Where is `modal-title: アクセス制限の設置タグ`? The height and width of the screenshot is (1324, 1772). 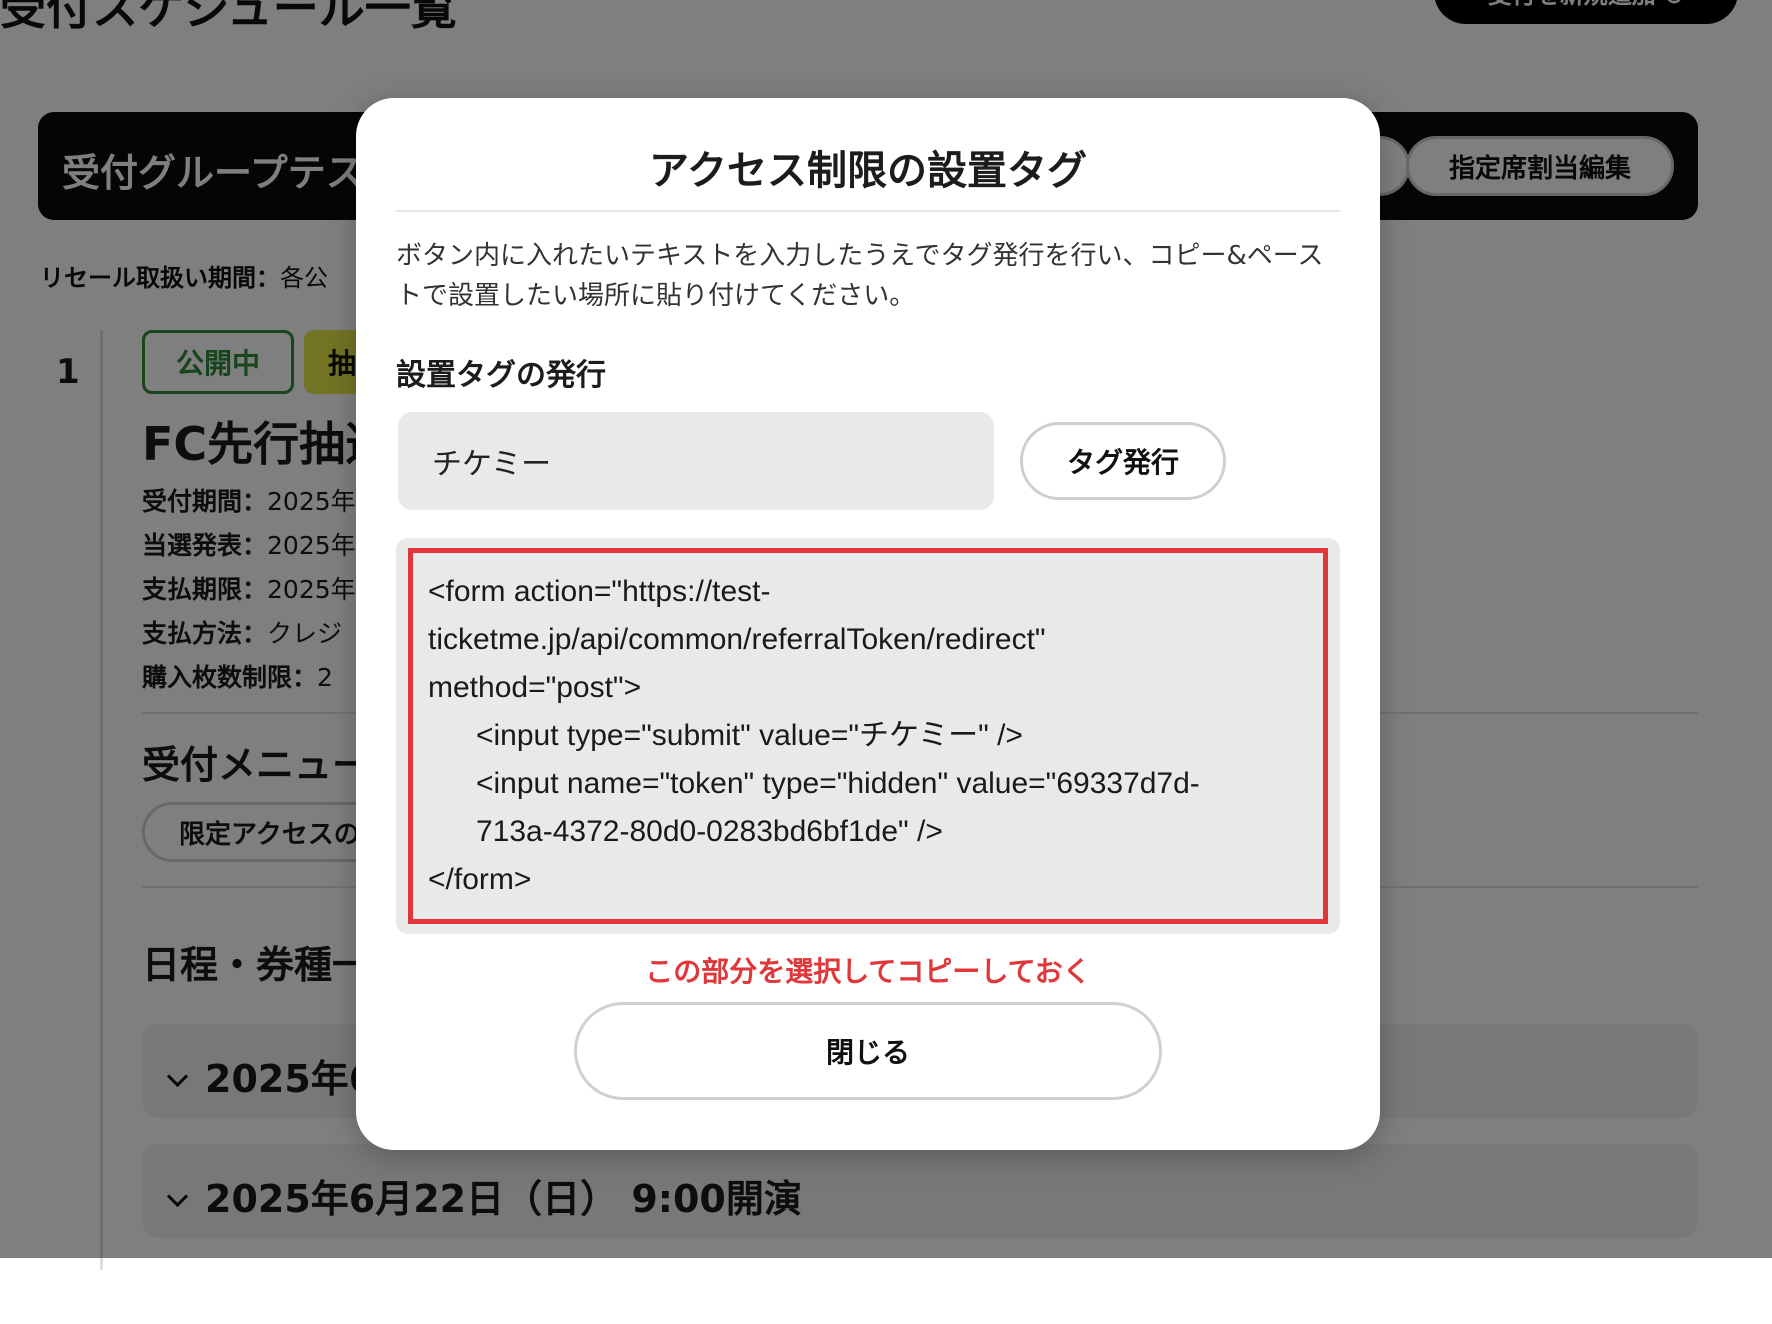 modal-title: アクセス制限の設置タグ is located at coordinates (868, 171).